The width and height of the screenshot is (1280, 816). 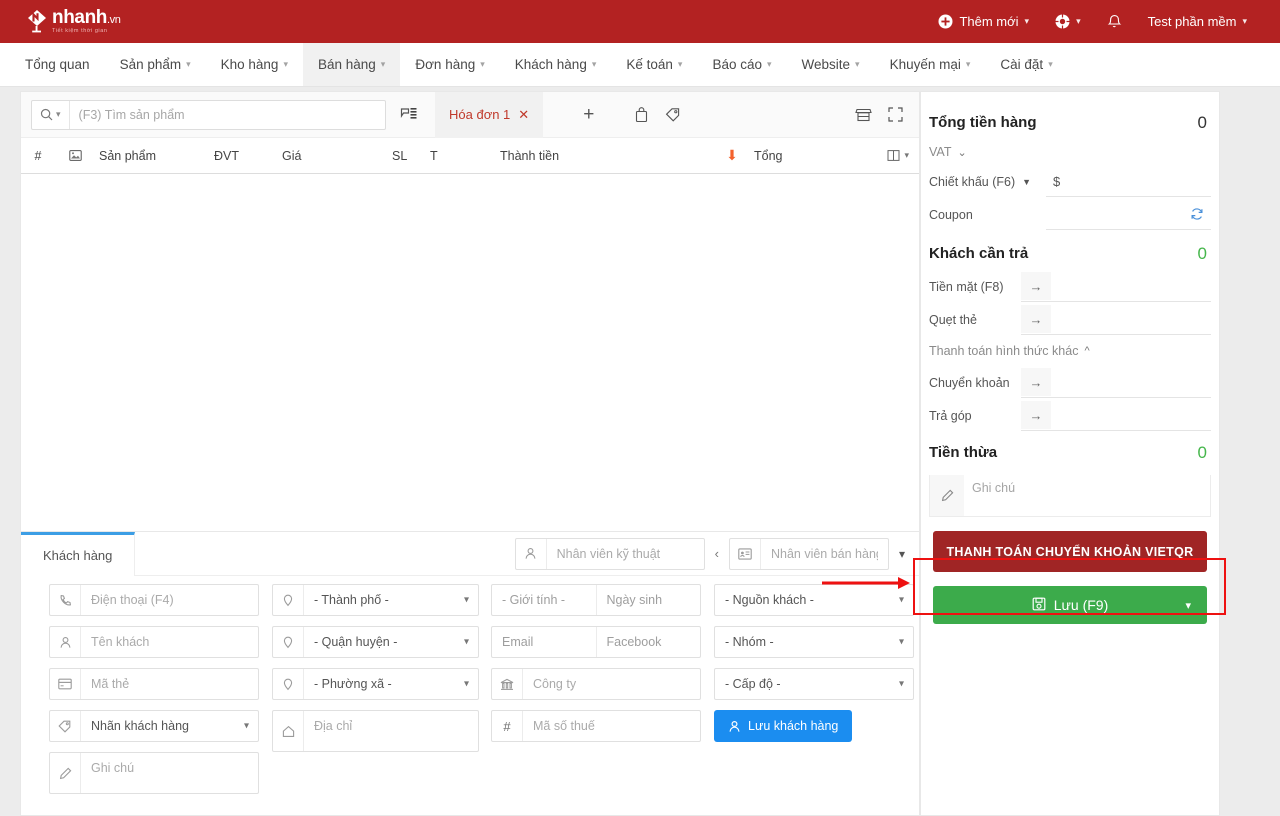 I want to click on discount-input-wrap: $, so click(x=1128, y=182).